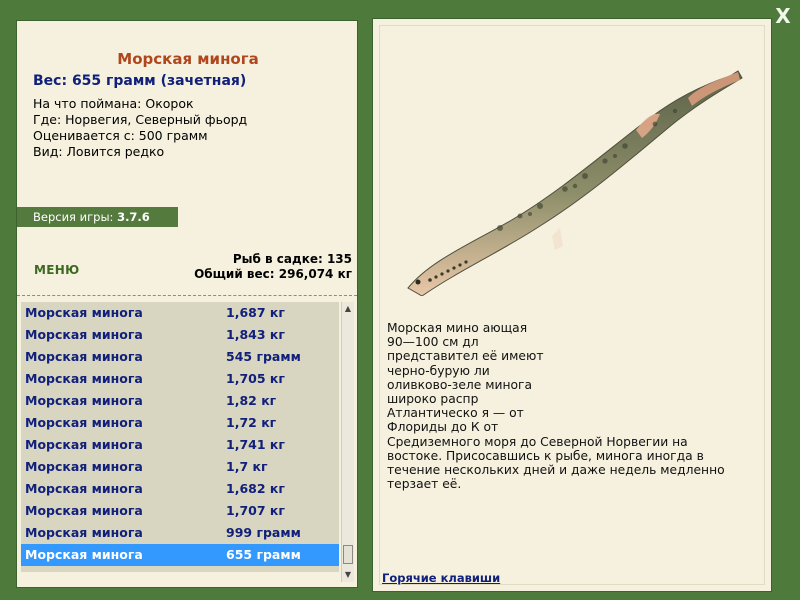 The height and width of the screenshot is (600, 800). I want to click on info-value: Оценивается с: 500 грамм, so click(120, 135).